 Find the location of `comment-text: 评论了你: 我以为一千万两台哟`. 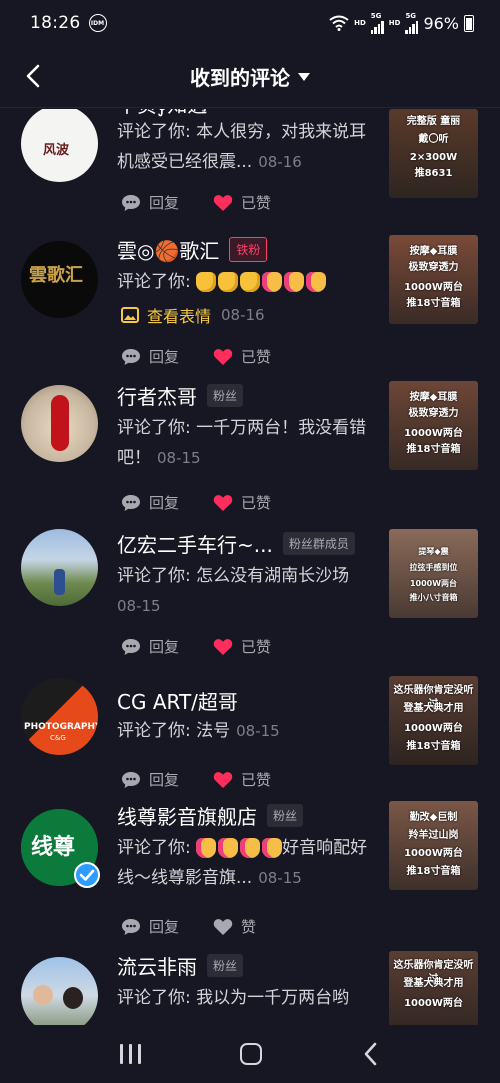

comment-text: 评论了你: 我以为一千万两台哟 is located at coordinates (251, 998).